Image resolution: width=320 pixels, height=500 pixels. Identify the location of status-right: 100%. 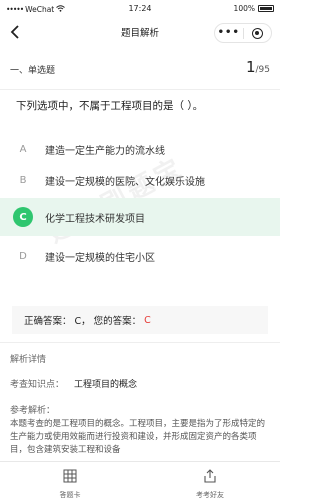
(254, 8).